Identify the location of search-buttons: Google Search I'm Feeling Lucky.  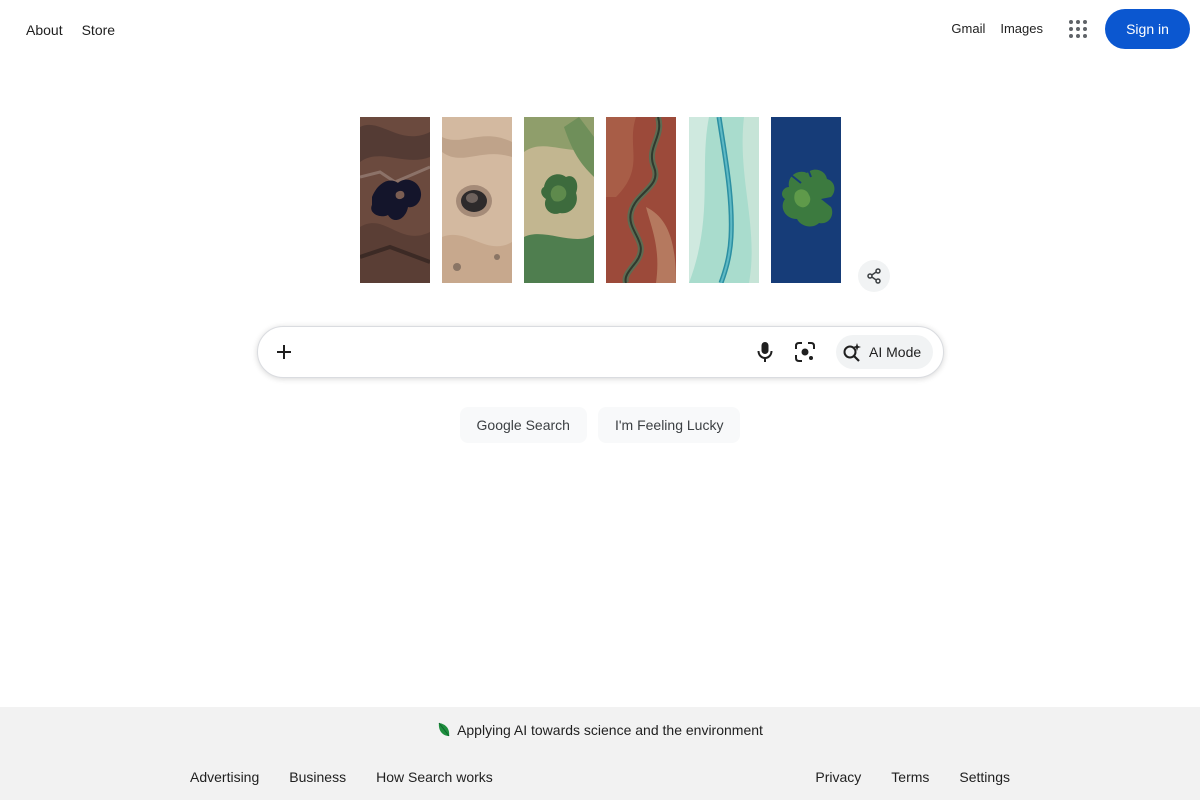
(600, 425).